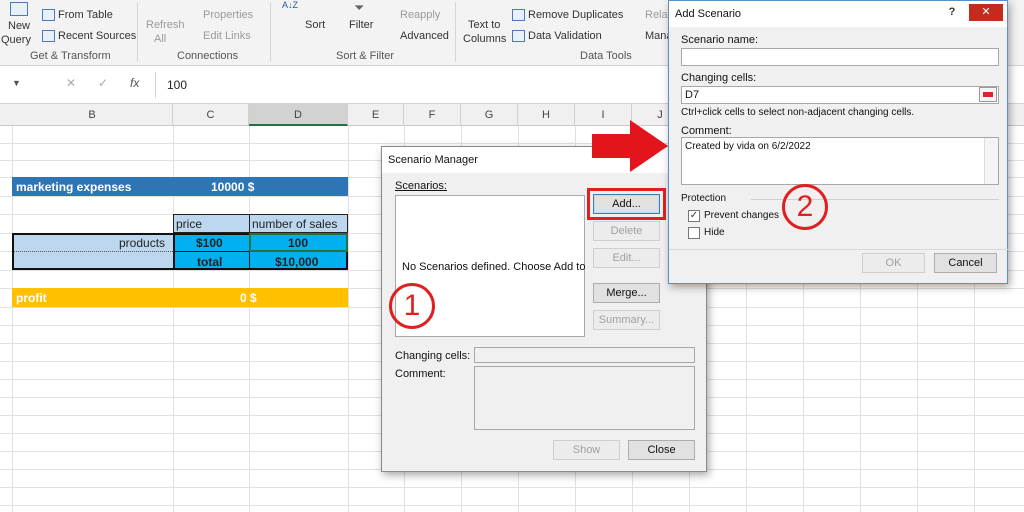 This screenshot has width=1024, height=512. Describe the element at coordinates (661, 450) in the screenshot. I see `close-button: Close` at that location.